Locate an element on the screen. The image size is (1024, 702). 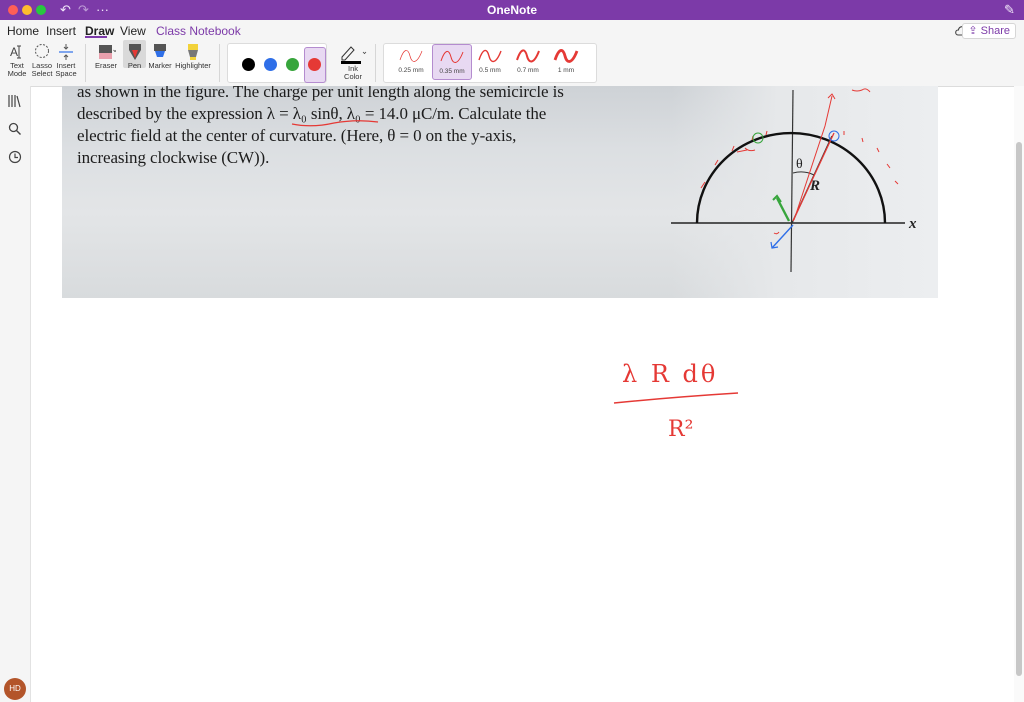
ink-denominator: R² is located at coordinates (680, 429).